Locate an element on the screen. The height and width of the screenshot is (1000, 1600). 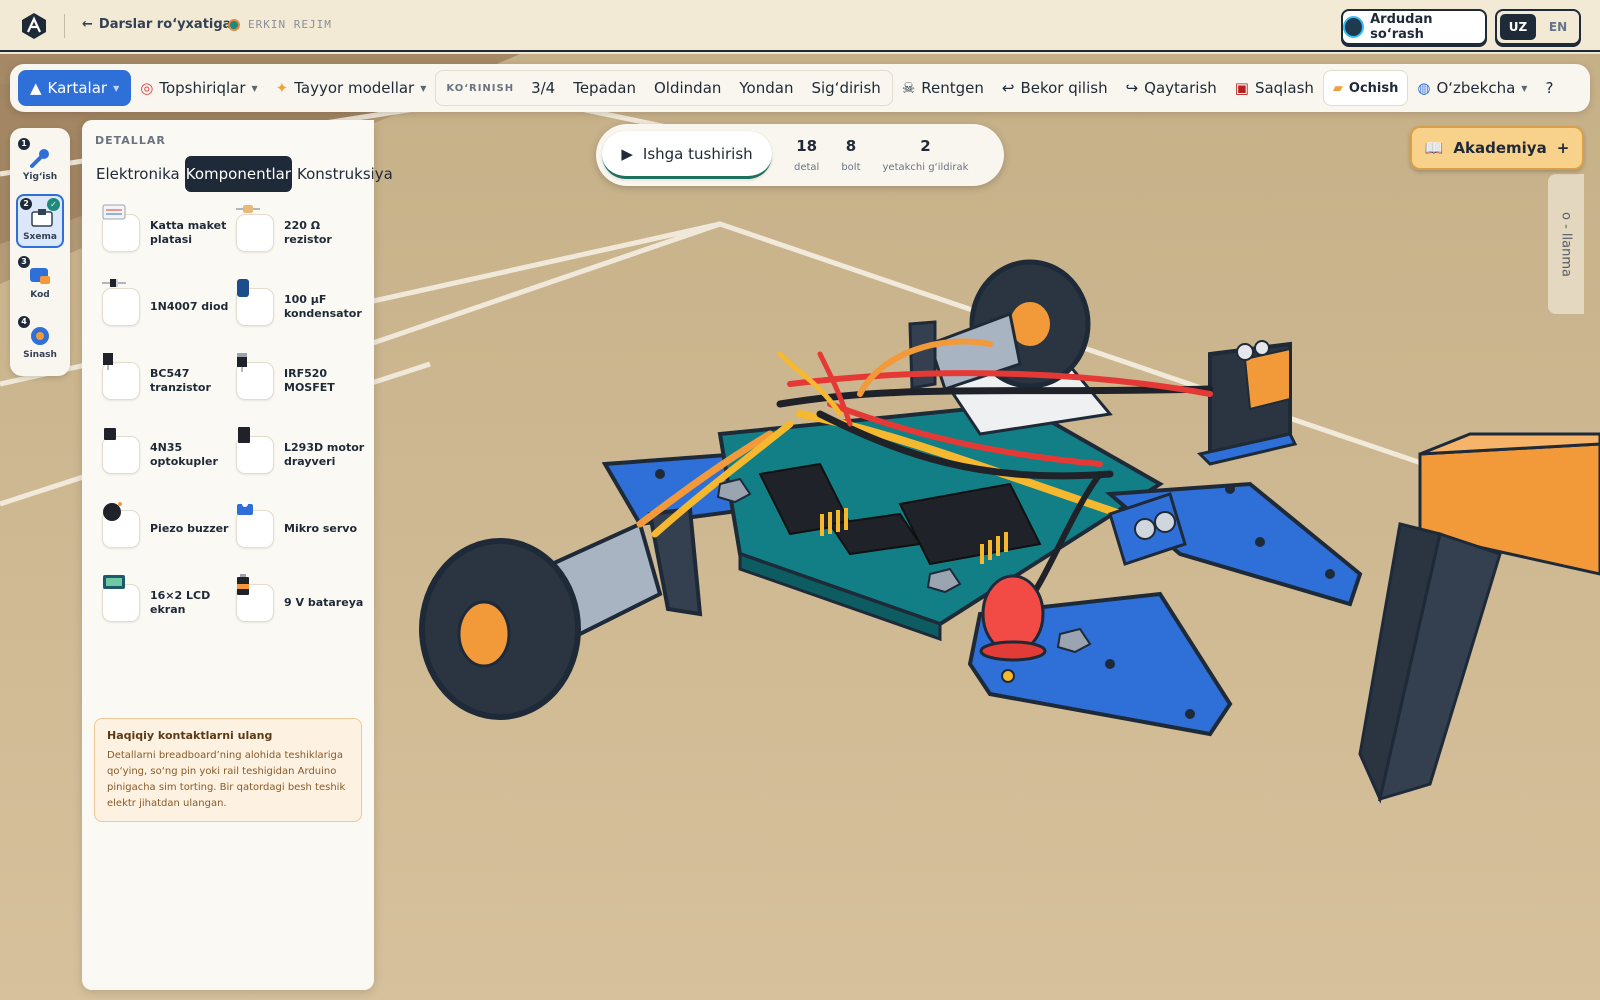
models-label: Tayyor modellar is located at coordinates (354, 88).